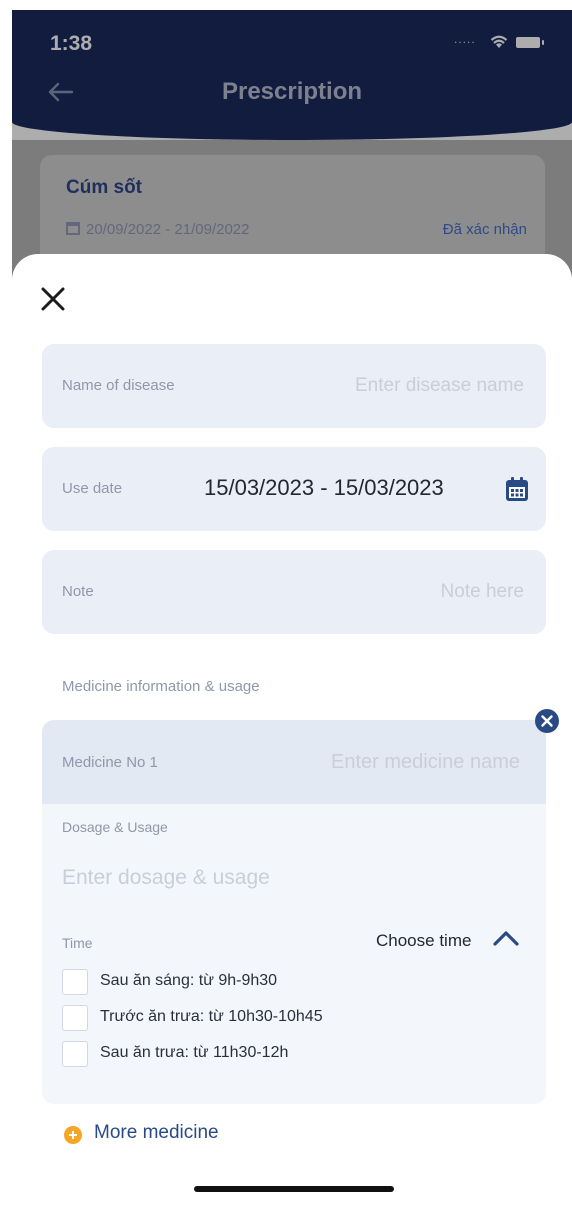 This screenshot has width=572, height=1211. I want to click on home-indicator, so click(294, 1189).